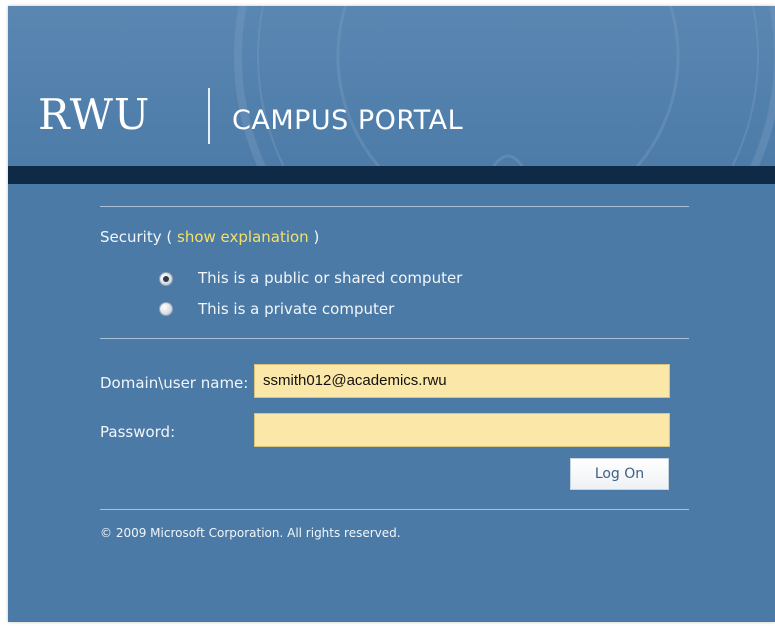  Describe the element at coordinates (391, 175) in the screenshot. I see `header-band` at that location.